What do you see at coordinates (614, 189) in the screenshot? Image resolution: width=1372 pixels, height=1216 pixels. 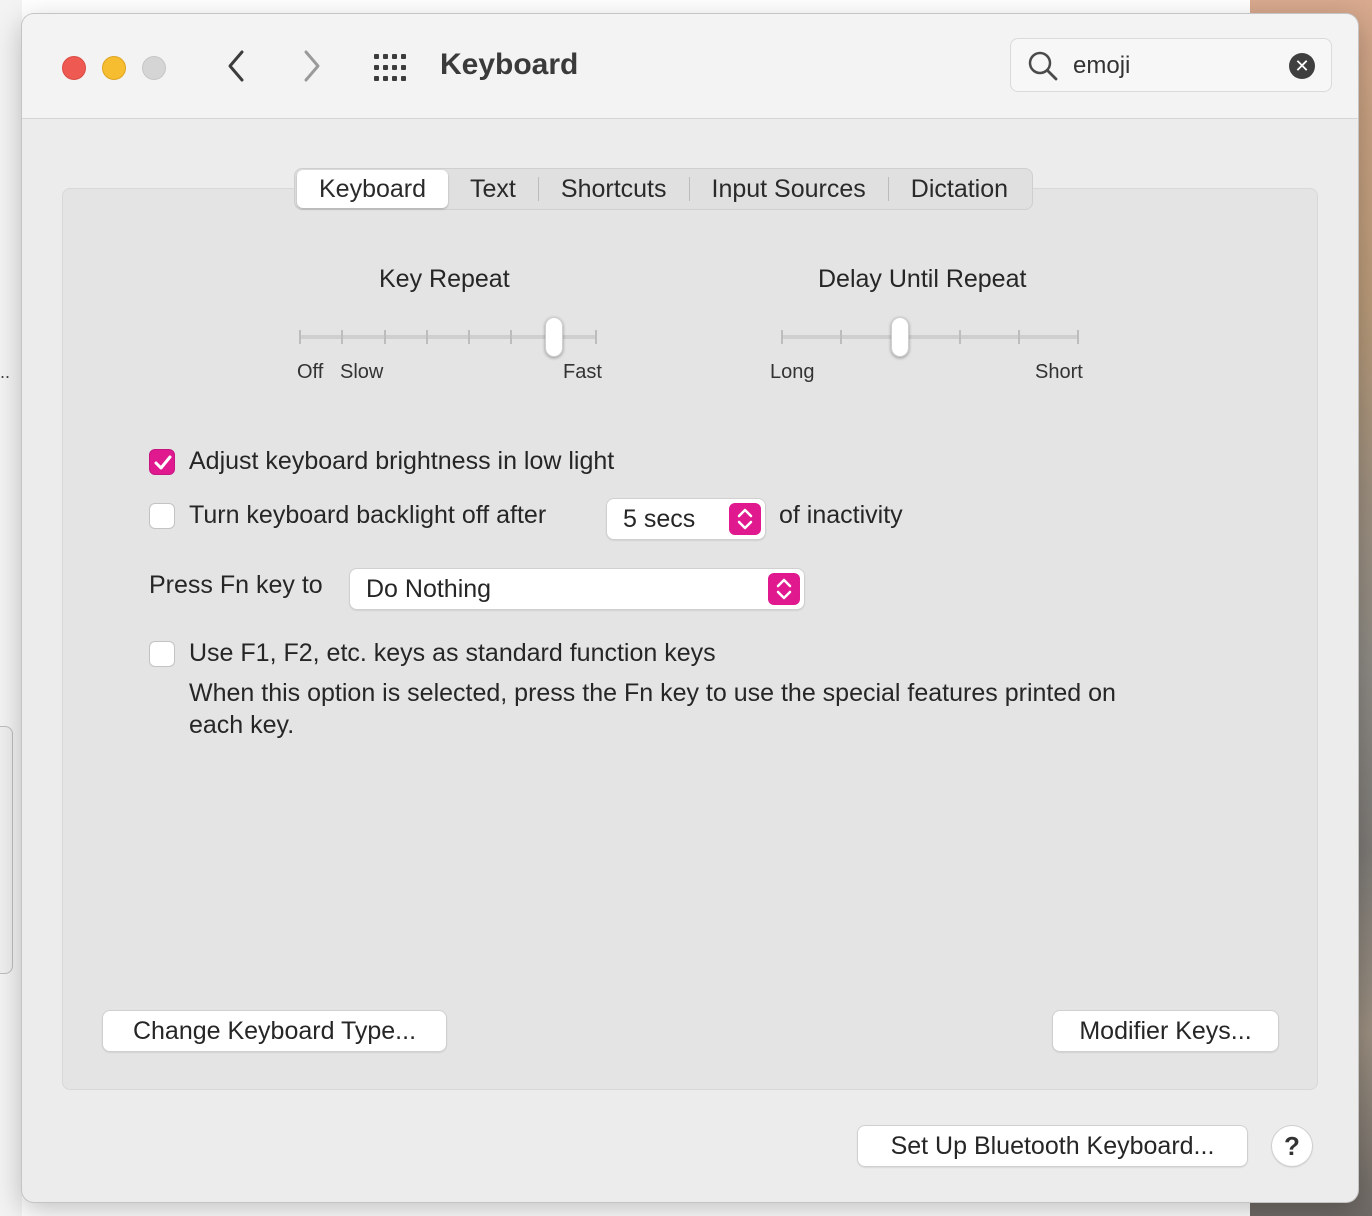 I see `tab-shortcuts: Shortcuts` at bounding box center [614, 189].